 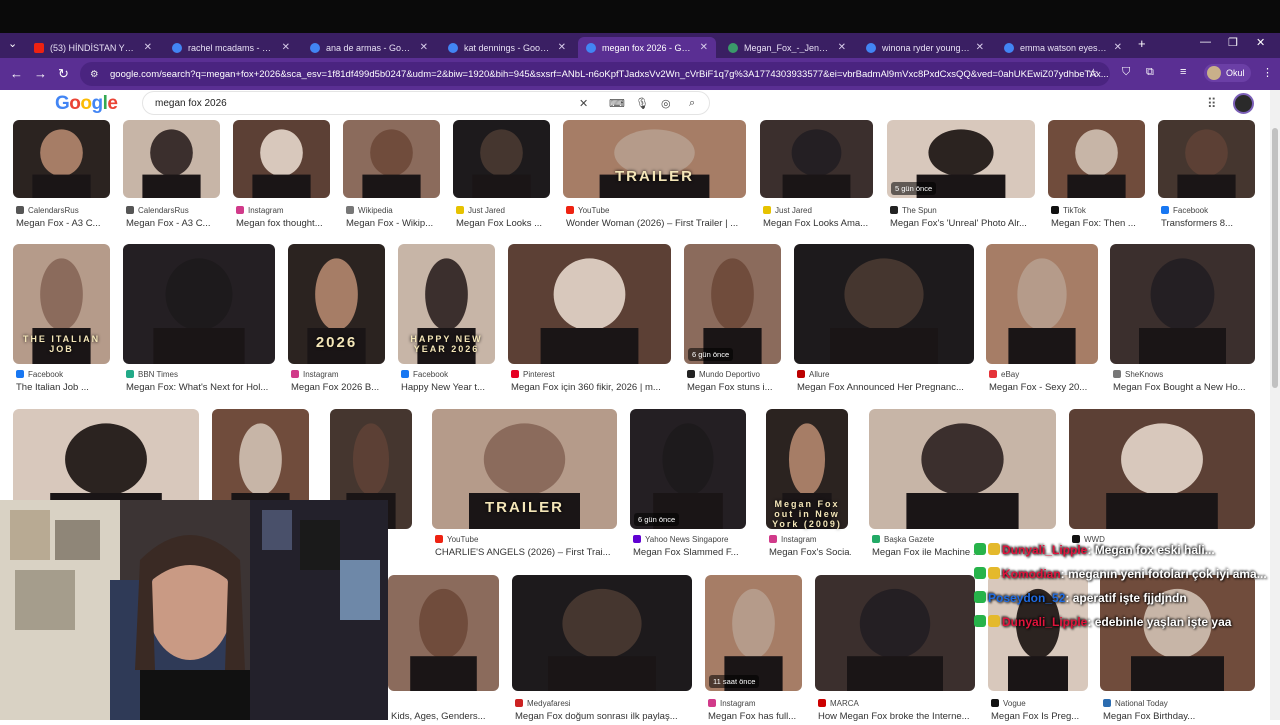 I want to click on tab-google: winona ryder young - Go✕, so click(x=925, y=47).